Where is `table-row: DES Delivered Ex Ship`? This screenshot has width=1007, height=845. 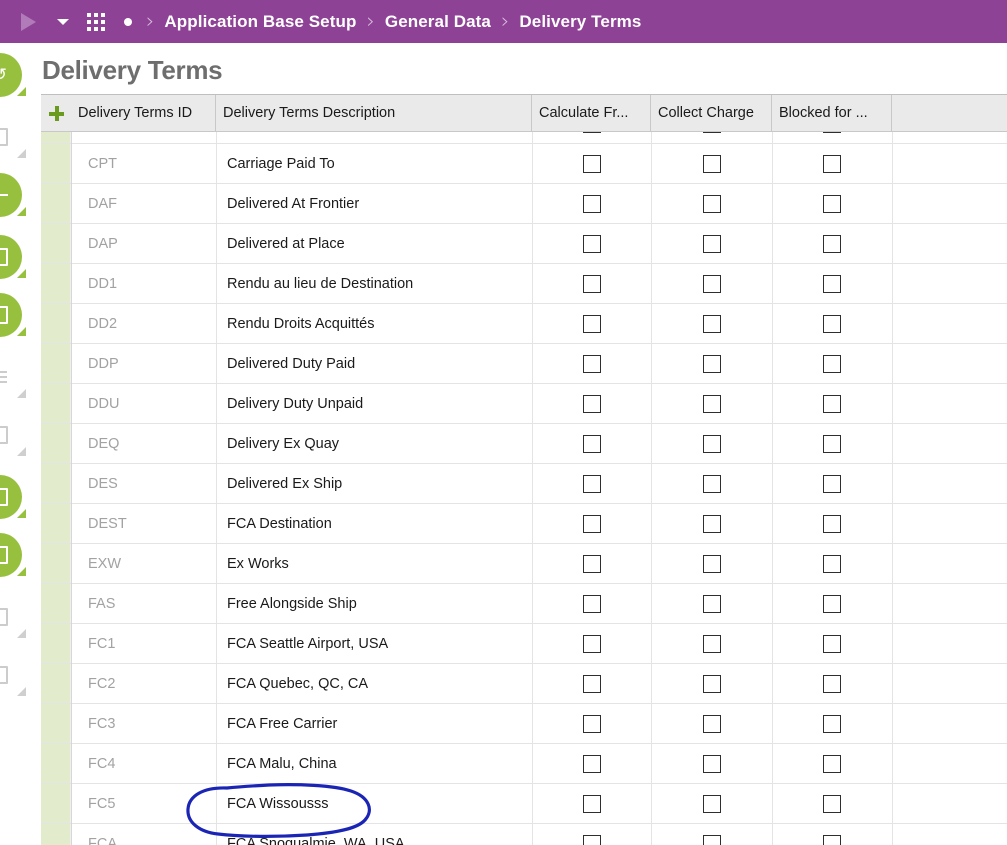
table-row: DES Delivered Ex Ship is located at coordinates (524, 484).